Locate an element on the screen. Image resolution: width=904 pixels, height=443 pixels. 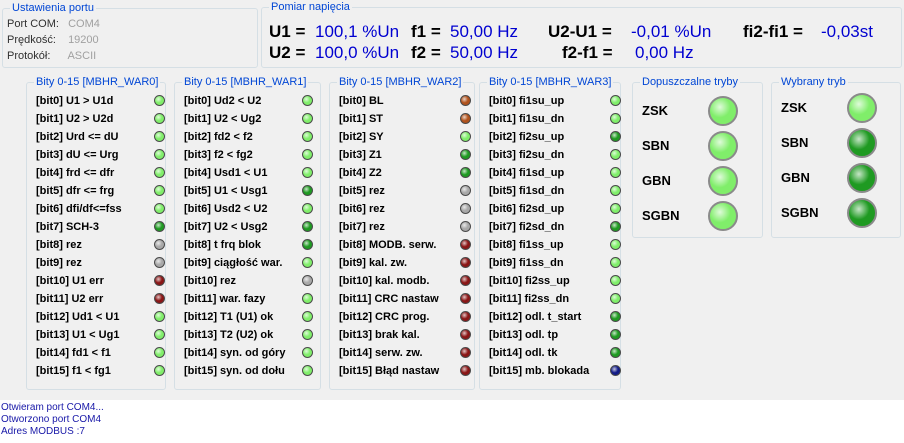
bit-label: [bit6] Usd2 < U2 is located at coordinates (226, 209).